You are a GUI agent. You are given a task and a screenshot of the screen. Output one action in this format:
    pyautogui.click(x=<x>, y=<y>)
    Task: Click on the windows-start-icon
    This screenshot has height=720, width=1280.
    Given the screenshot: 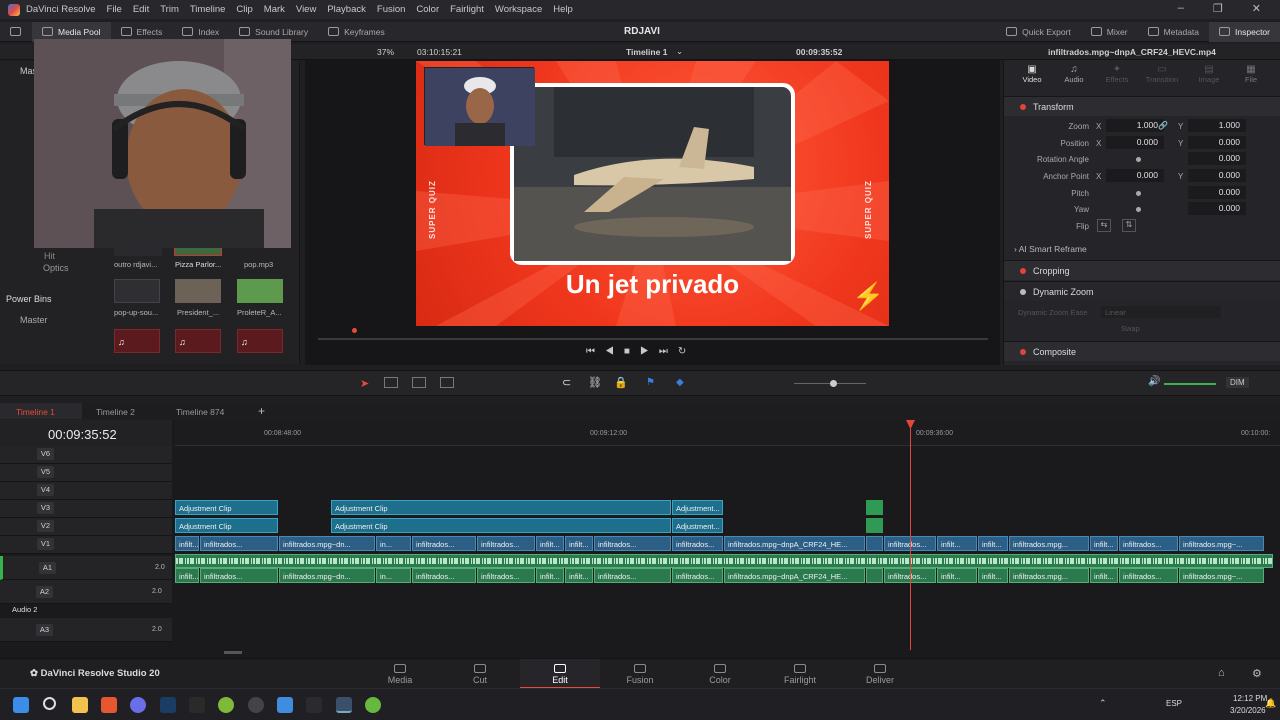 What is the action you would take?
    pyautogui.click(x=21, y=705)
    